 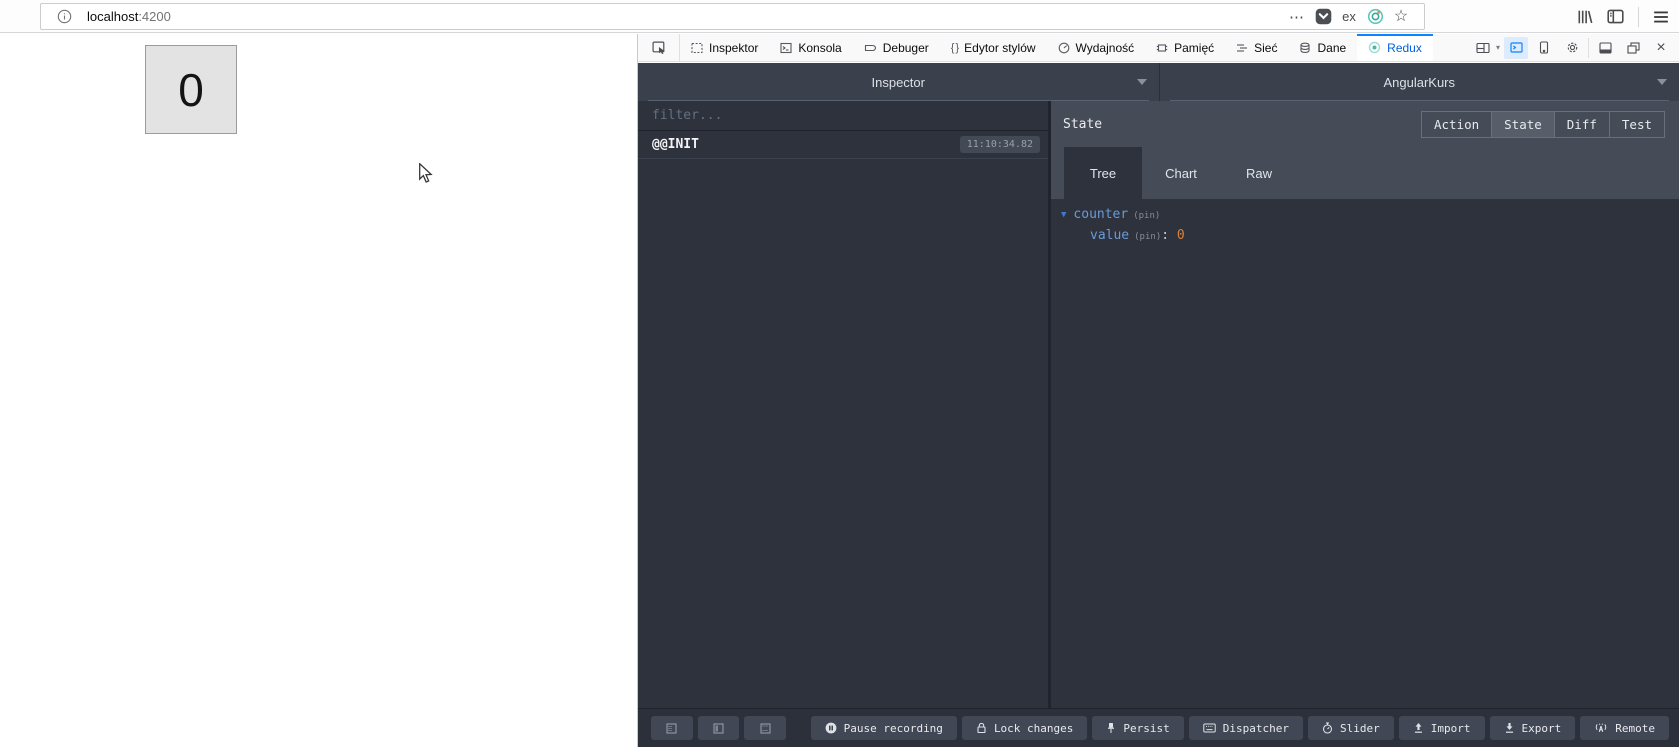 I want to click on instance-select: AngularKurs, so click(x=1418, y=82).